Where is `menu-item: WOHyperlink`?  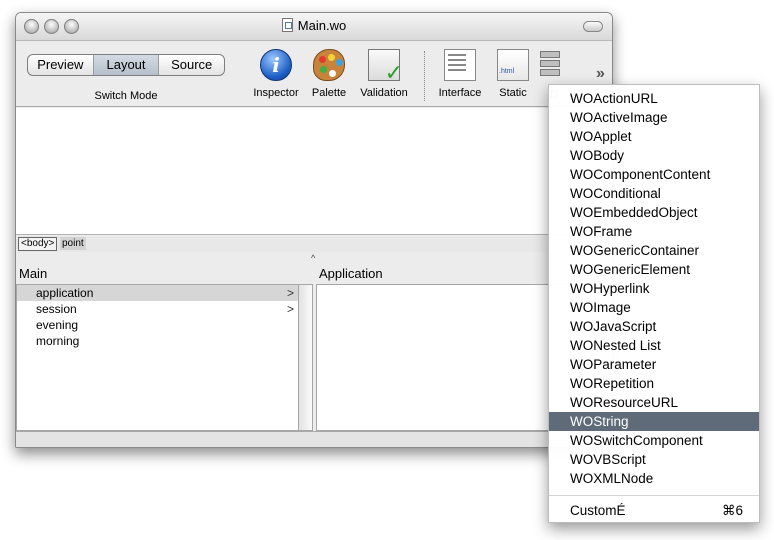 menu-item: WOHyperlink is located at coordinates (654, 288).